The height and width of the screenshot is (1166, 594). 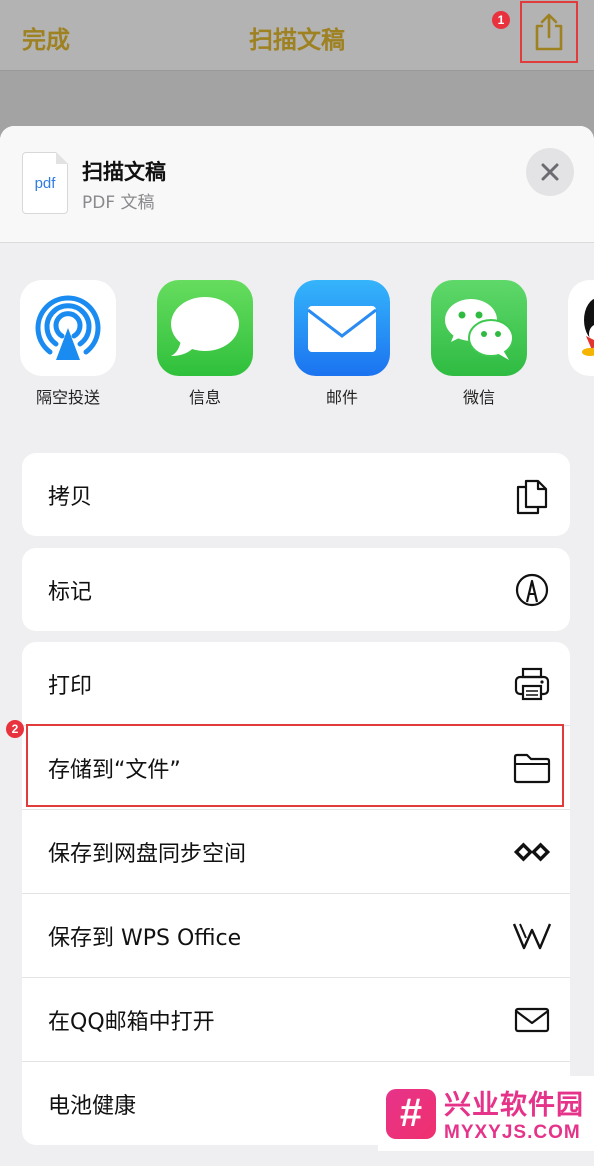 I want to click on watermark-domain: MYXYJS.COM, so click(x=512, y=1132).